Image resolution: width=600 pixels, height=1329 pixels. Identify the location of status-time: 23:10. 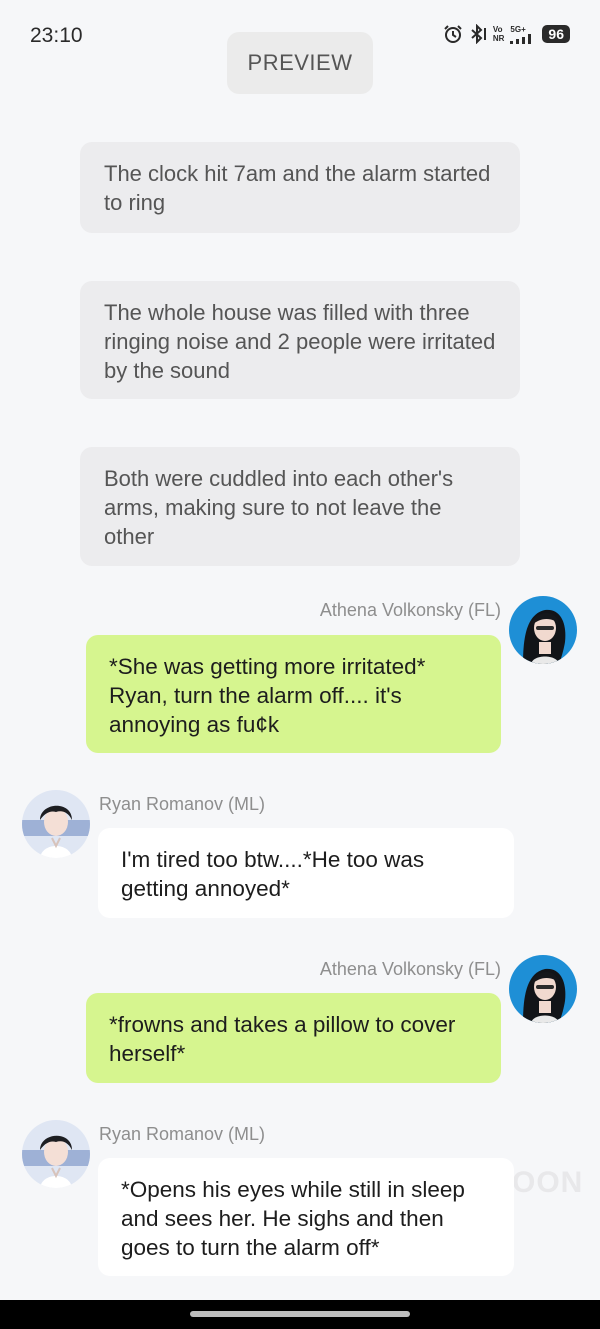
(56, 35).